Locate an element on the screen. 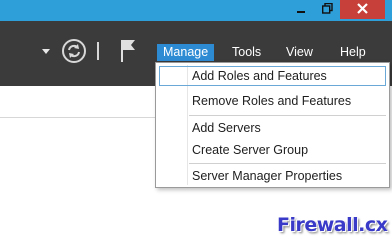 This screenshot has height=247, width=392. menu-item-remove-roles-and-features: Remove Roles and Features is located at coordinates (272, 101).